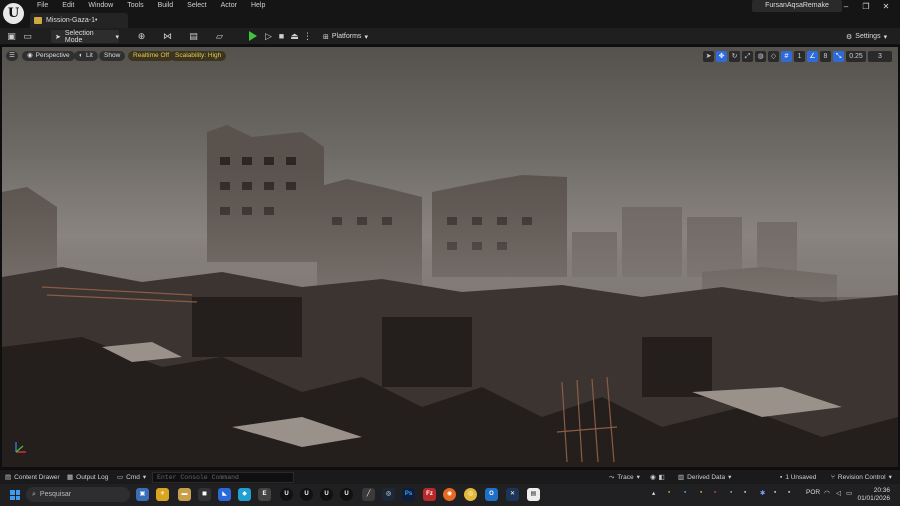  What do you see at coordinates (32, 477) in the screenshot?
I see `content-drawer-button: ▤ Content Drawer` at bounding box center [32, 477].